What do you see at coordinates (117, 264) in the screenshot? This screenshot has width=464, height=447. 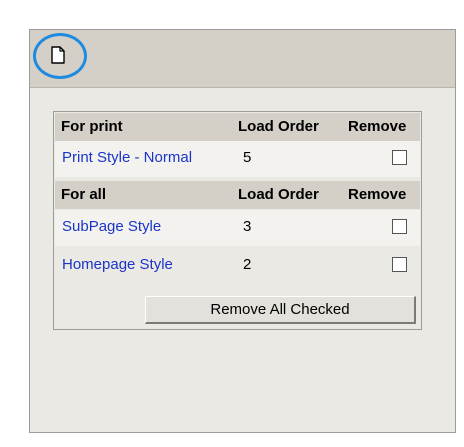 I see `style-link-homepage: Homepage Style` at bounding box center [117, 264].